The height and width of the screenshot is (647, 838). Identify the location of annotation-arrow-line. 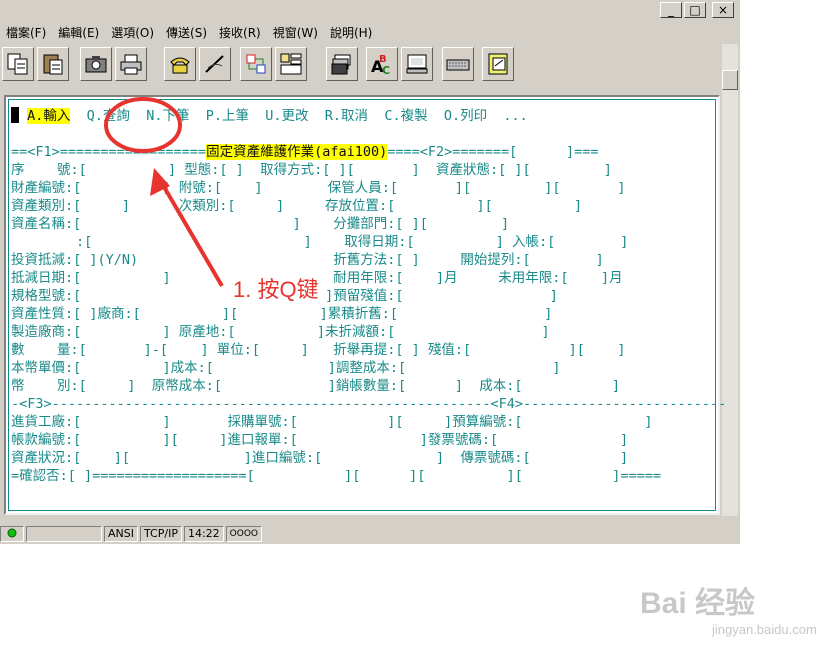
(191, 233).